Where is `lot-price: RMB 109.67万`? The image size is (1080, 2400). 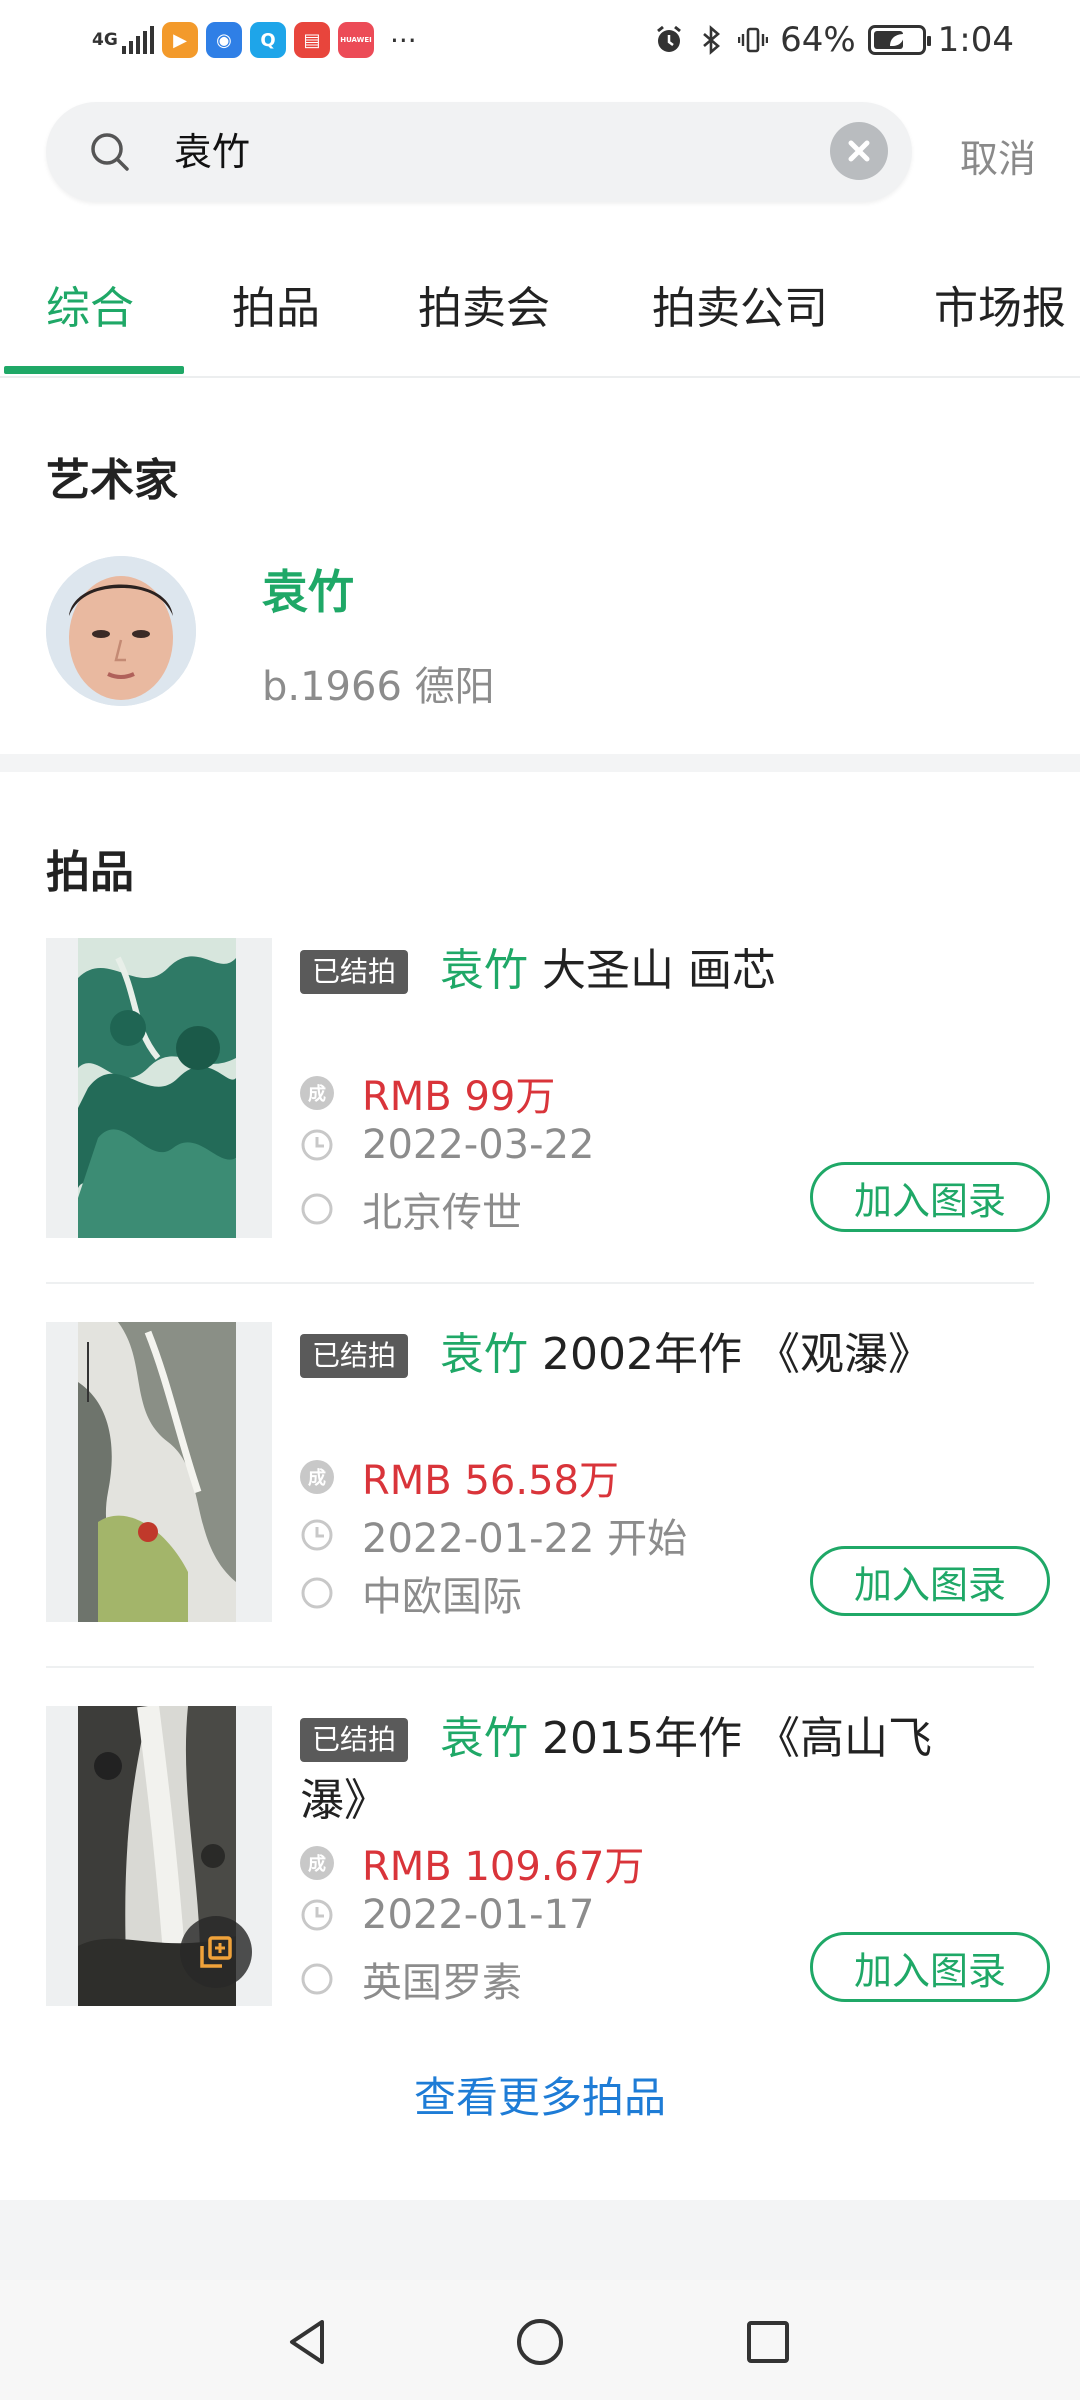 lot-price: RMB 109.67万 is located at coordinates (503, 1867).